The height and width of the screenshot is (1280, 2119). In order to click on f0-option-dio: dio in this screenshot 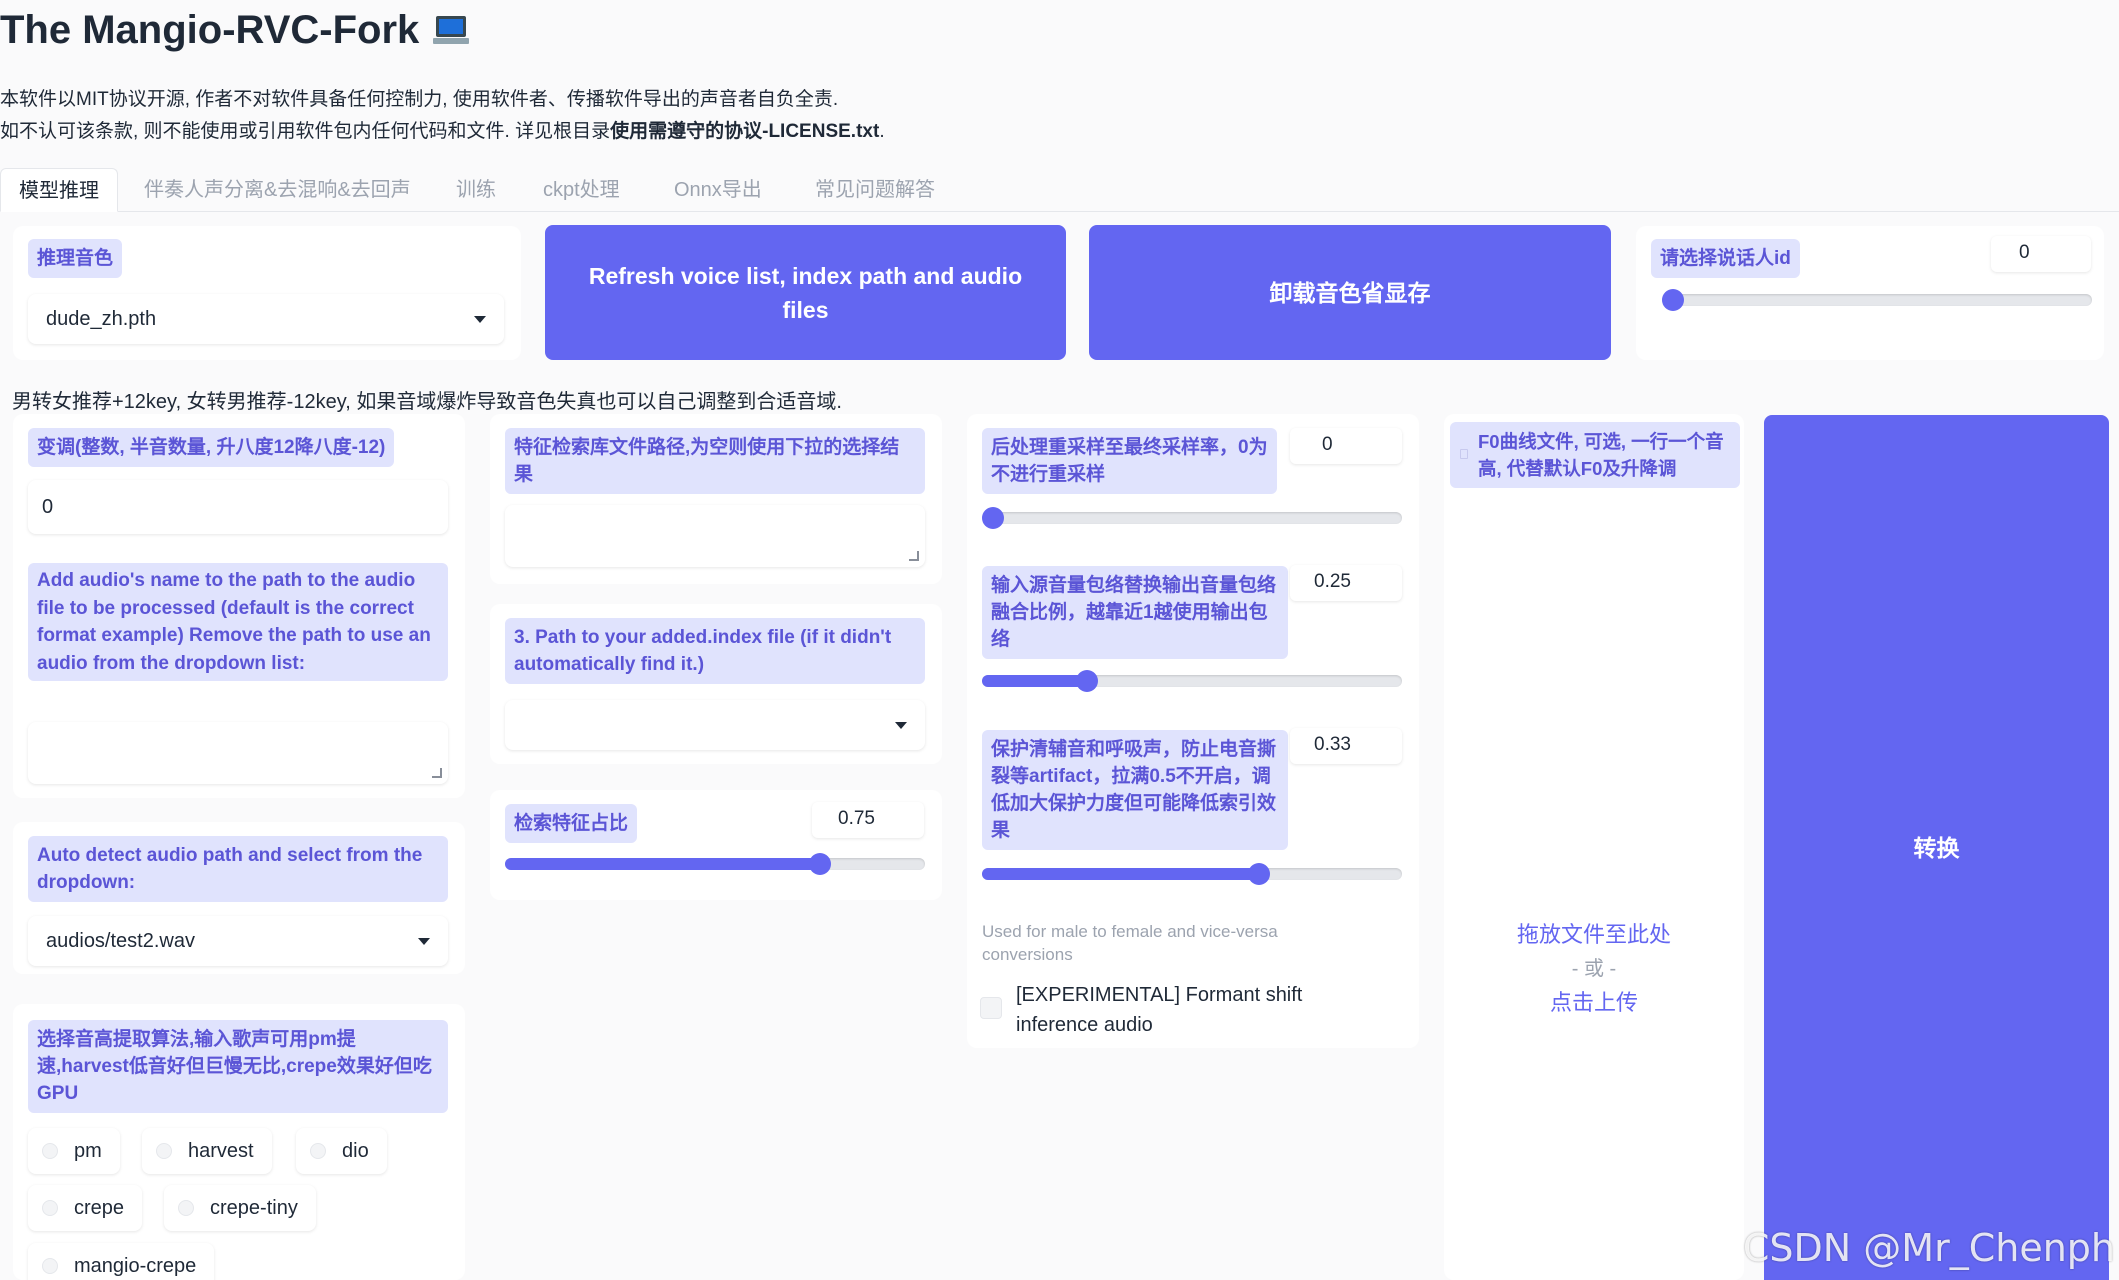, I will do `click(341, 1151)`.